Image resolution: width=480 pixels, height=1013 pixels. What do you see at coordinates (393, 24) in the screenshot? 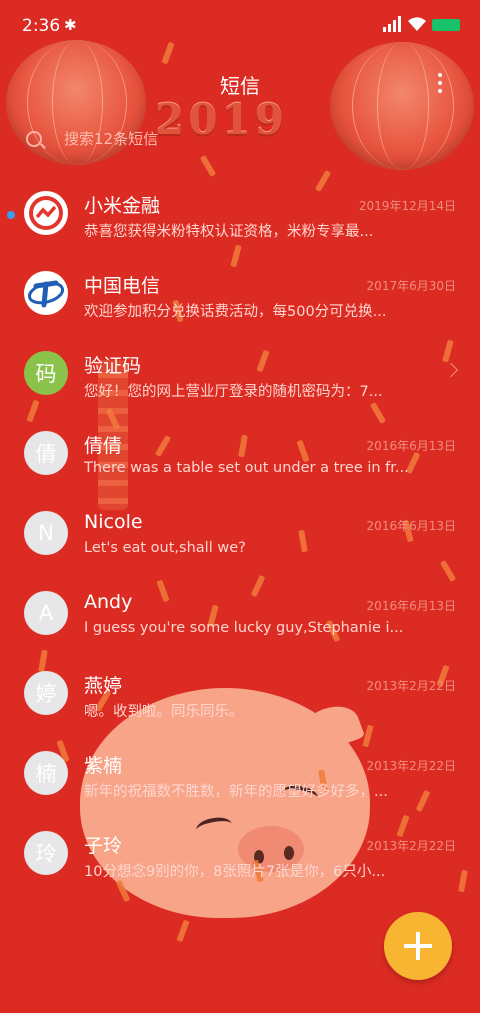
I see `signal-icon` at bounding box center [393, 24].